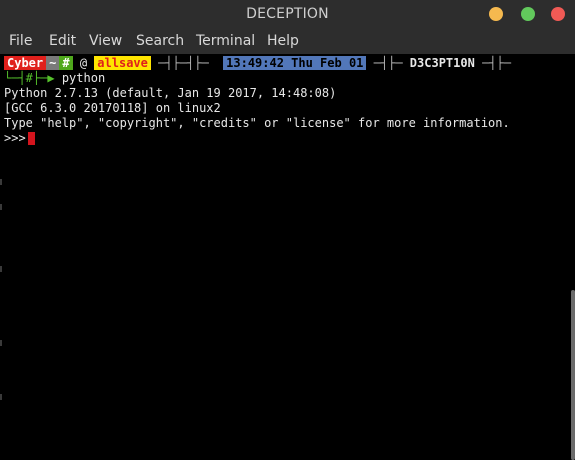 This screenshot has height=460, width=575. What do you see at coordinates (62, 41) in the screenshot?
I see `menu-edit: Edit` at bounding box center [62, 41].